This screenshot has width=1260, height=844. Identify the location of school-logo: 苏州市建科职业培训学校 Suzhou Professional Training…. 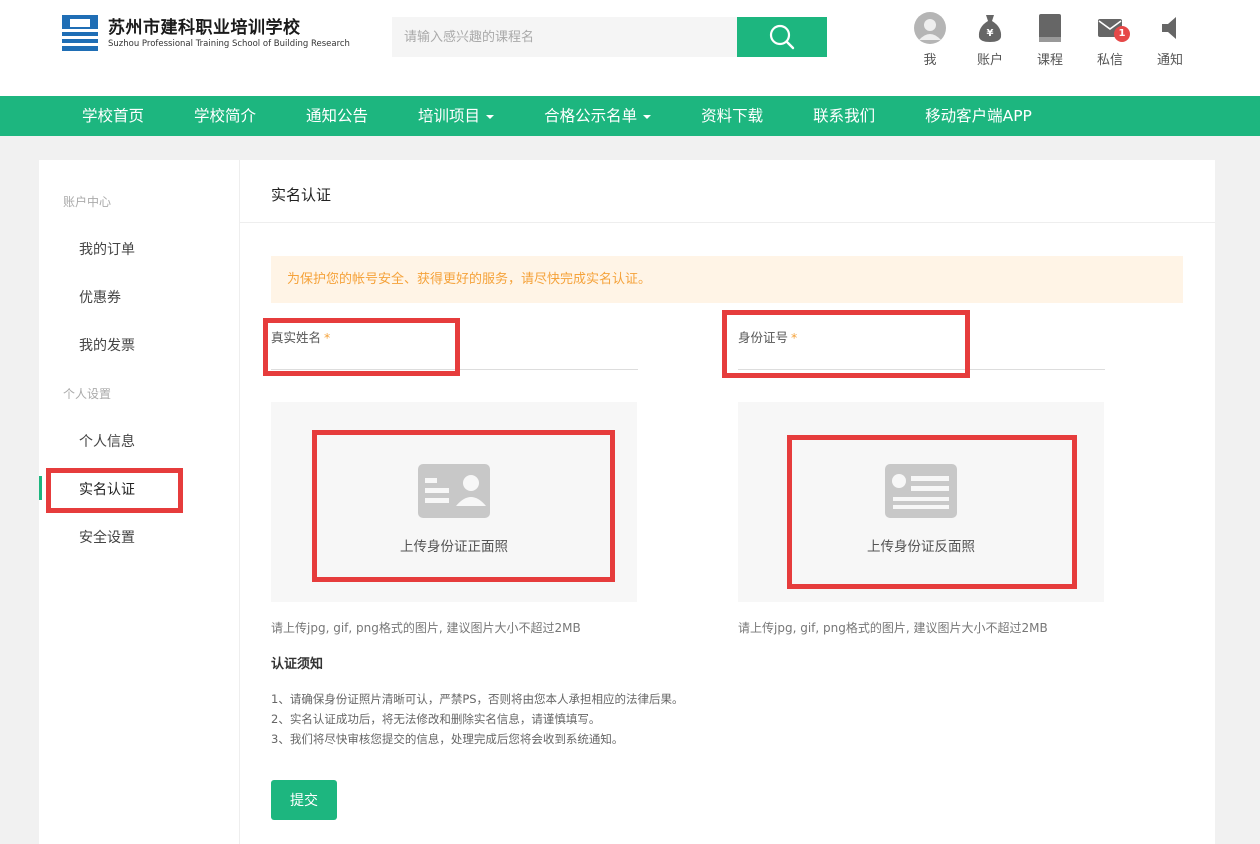
(206, 33).